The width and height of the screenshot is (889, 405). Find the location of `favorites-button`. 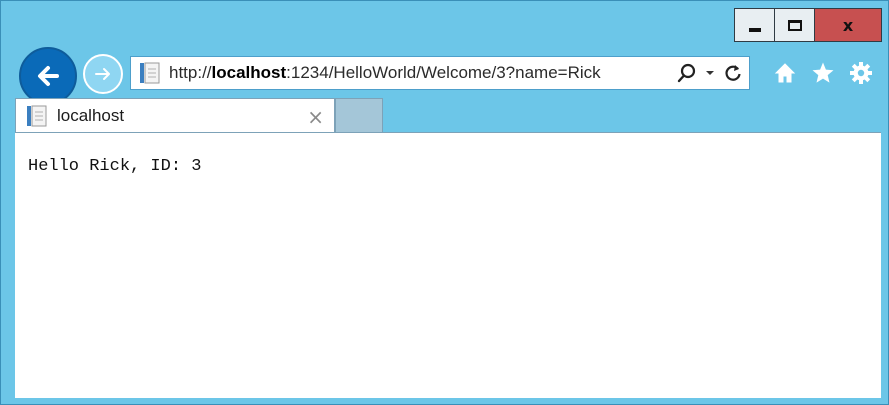

favorites-button is located at coordinates (823, 73).